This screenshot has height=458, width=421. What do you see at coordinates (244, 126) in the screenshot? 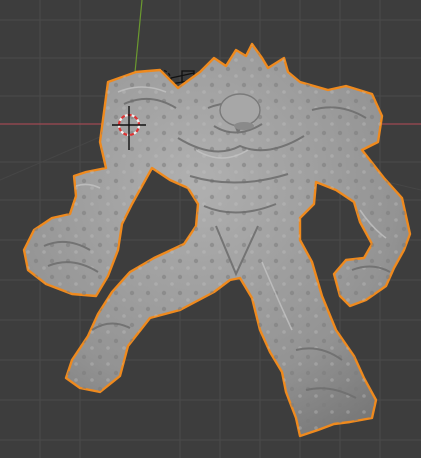
I see `golem-mouth` at bounding box center [244, 126].